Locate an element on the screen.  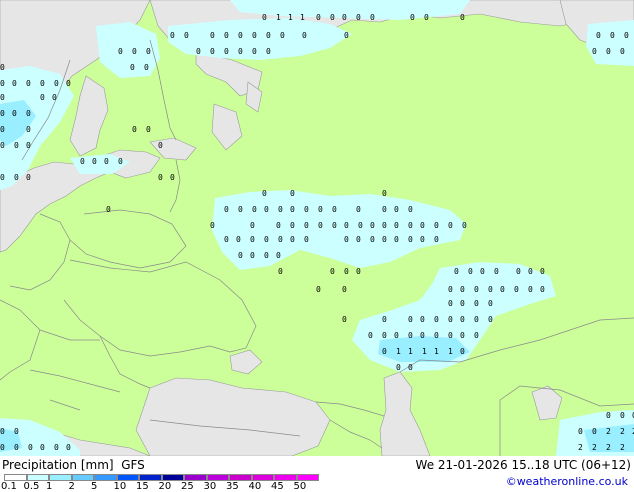
color-scale: 0.1 0.5 1 2 5 10 15 20 25 30 35 40 45 50 is located at coordinates (165, 483).